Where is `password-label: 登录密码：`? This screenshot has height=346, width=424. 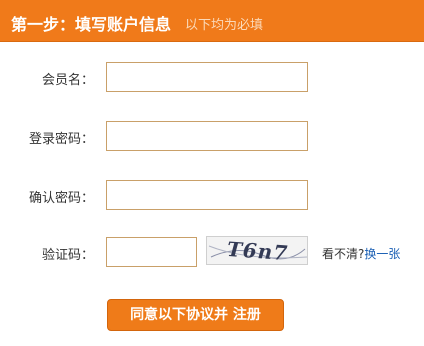 password-label: 登录密码： is located at coordinates (61, 139).